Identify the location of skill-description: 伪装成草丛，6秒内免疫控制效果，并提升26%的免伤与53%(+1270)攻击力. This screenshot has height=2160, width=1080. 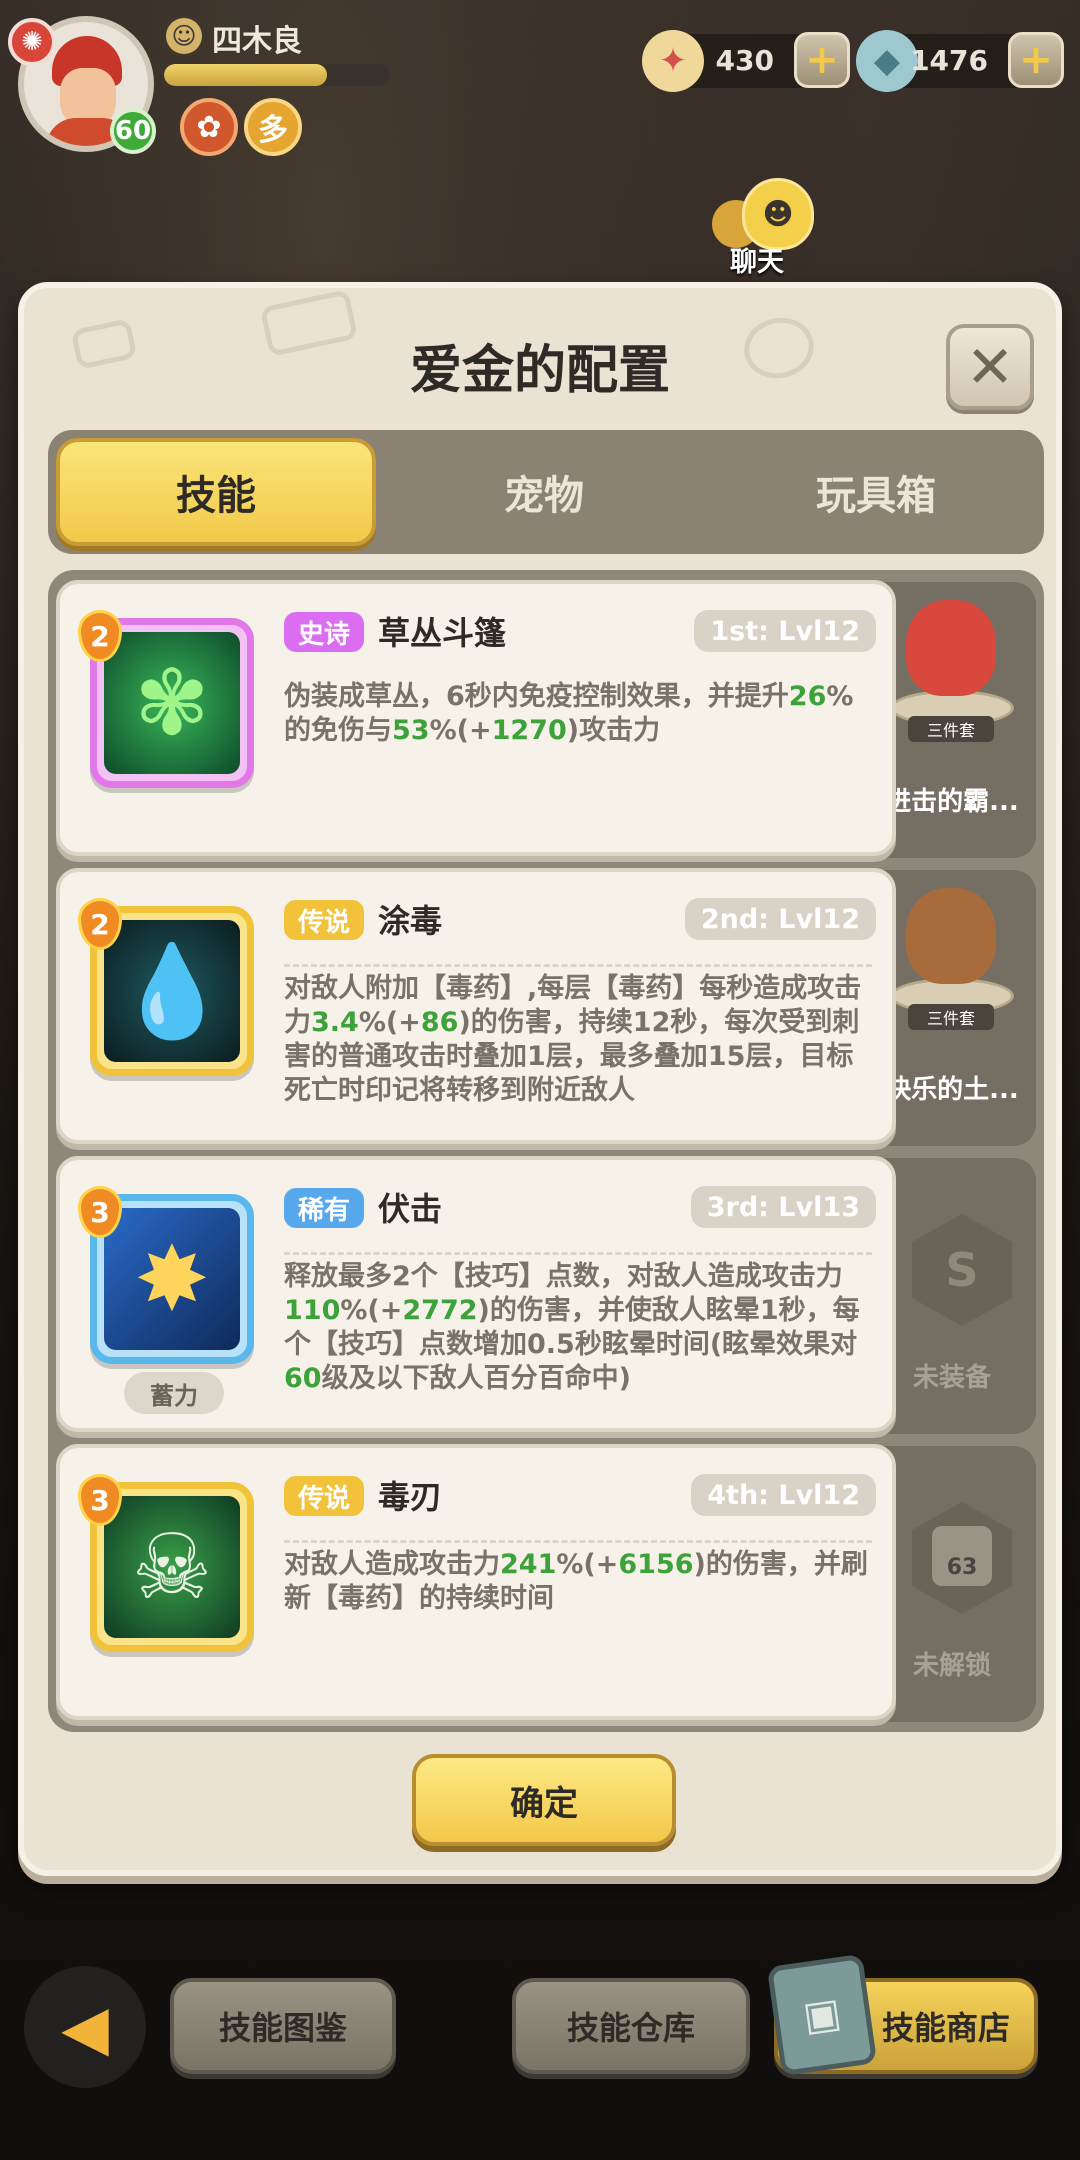
(569, 713).